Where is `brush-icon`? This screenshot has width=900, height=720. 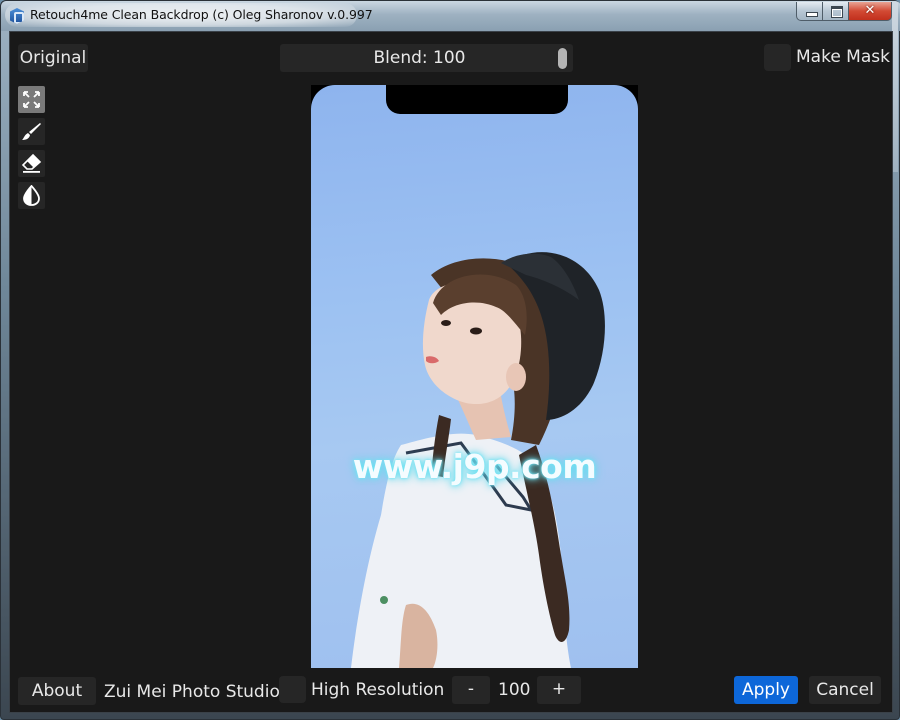 brush-icon is located at coordinates (31, 131).